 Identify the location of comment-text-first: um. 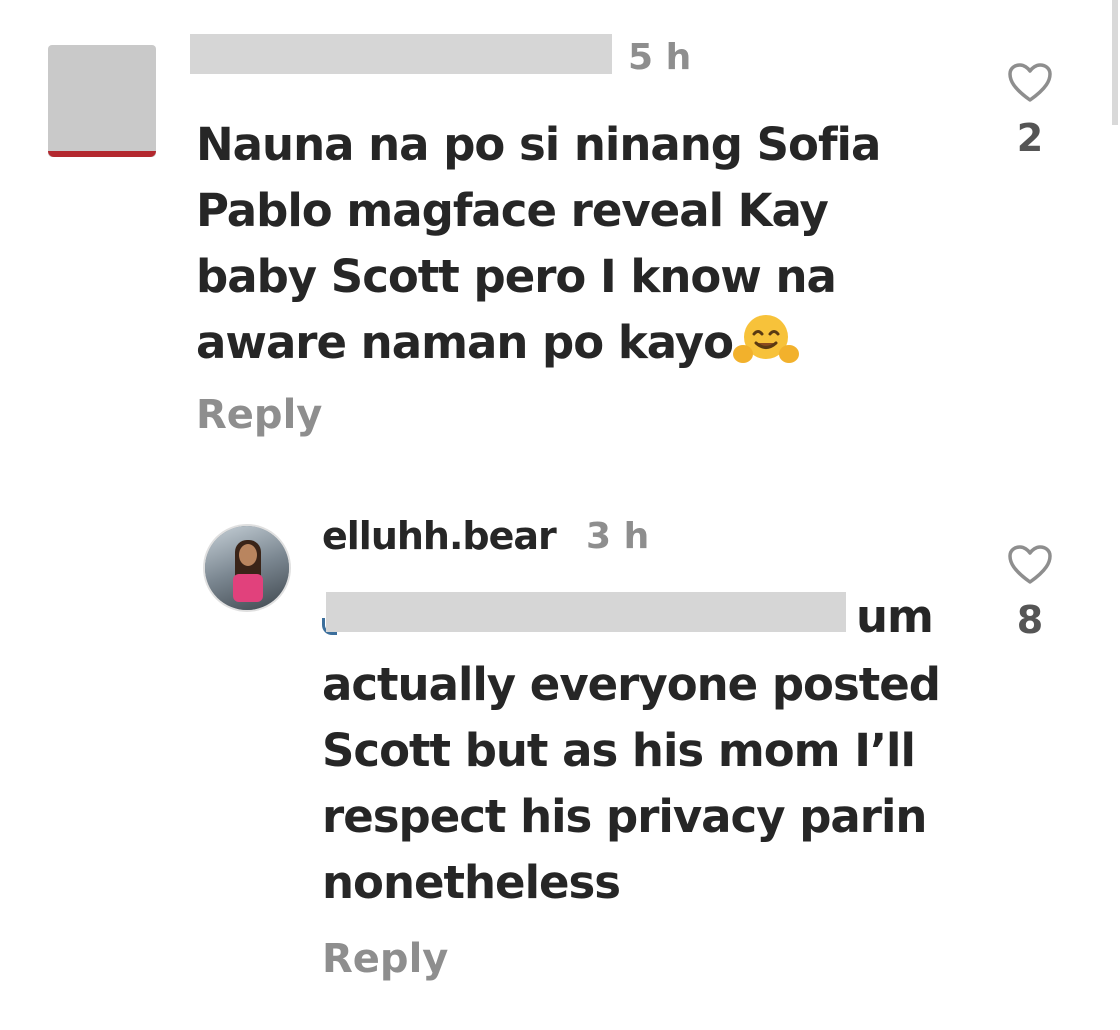
(895, 616).